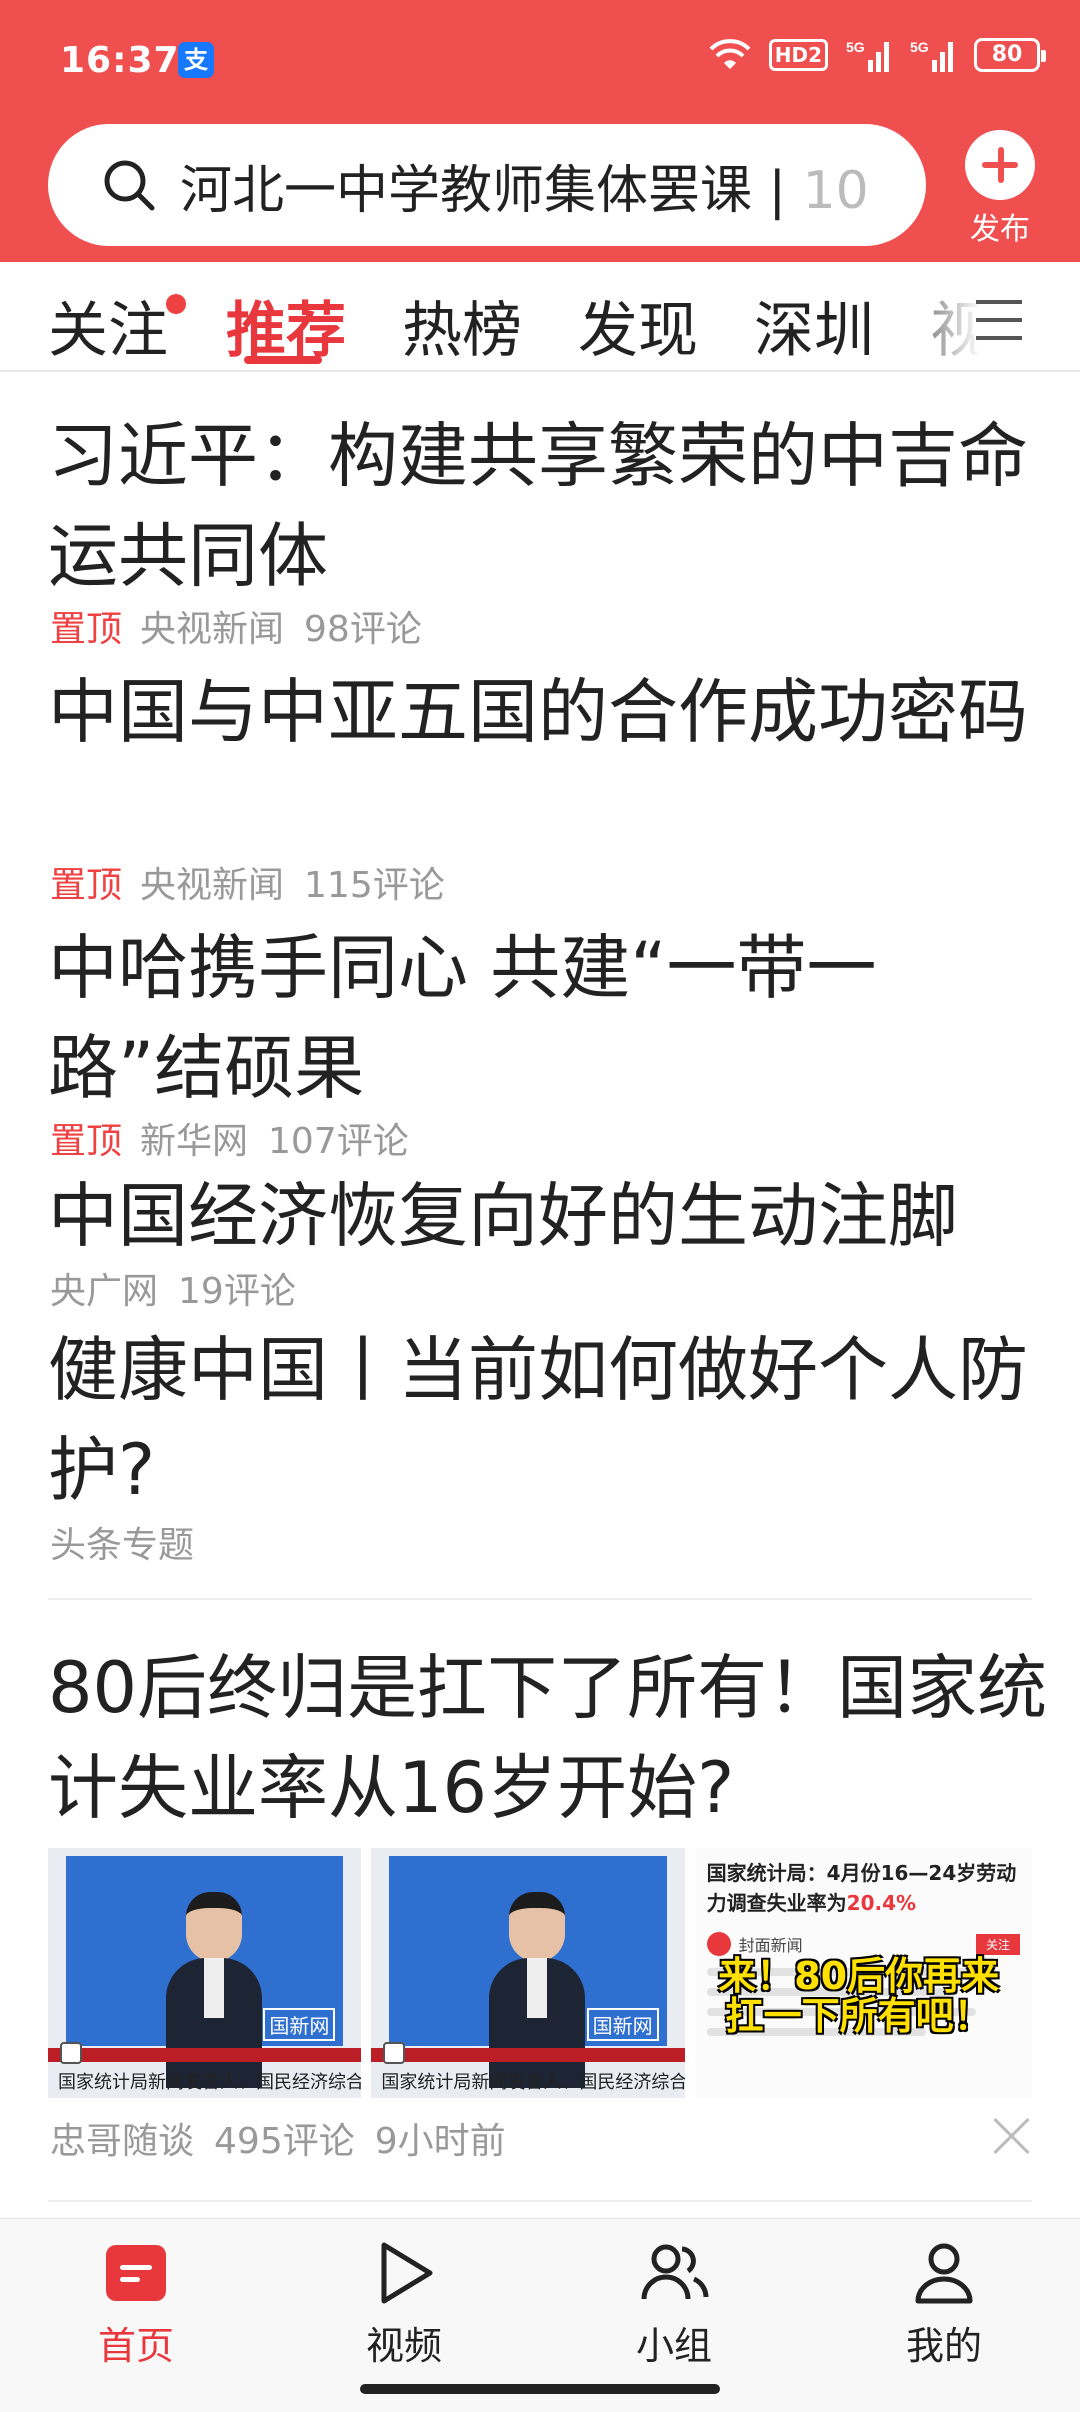 This screenshot has height=2412, width=1080. I want to click on tab-hot: 热榜, so click(462, 325).